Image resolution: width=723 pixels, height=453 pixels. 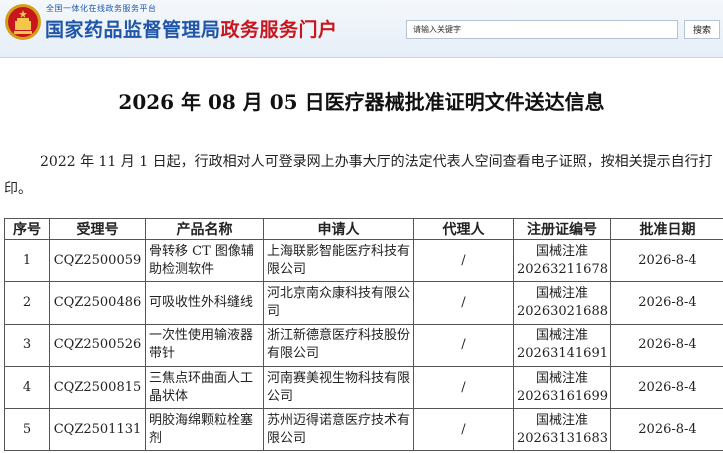 I want to click on cell-applicant: 上海联影智能医疗科技有限公司, so click(x=338, y=260).